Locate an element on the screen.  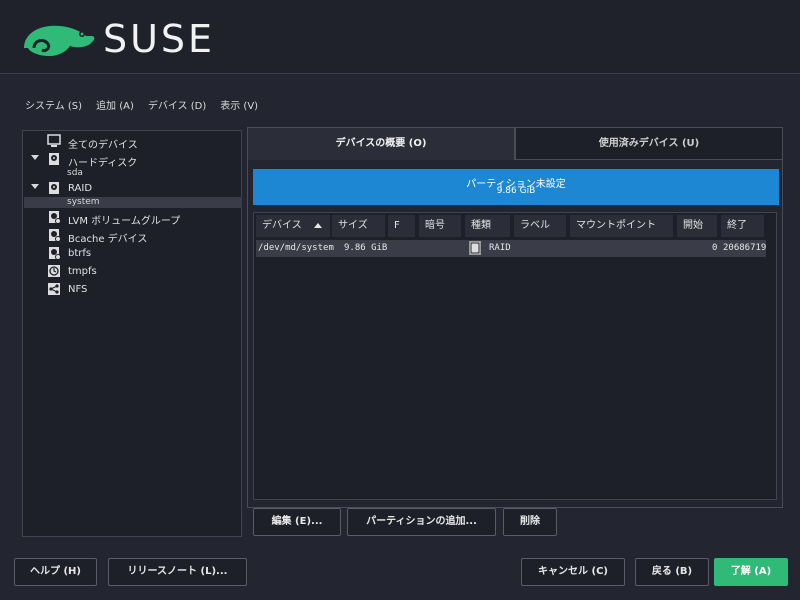
menu-view: 表示 (V) is located at coordinates (239, 104).